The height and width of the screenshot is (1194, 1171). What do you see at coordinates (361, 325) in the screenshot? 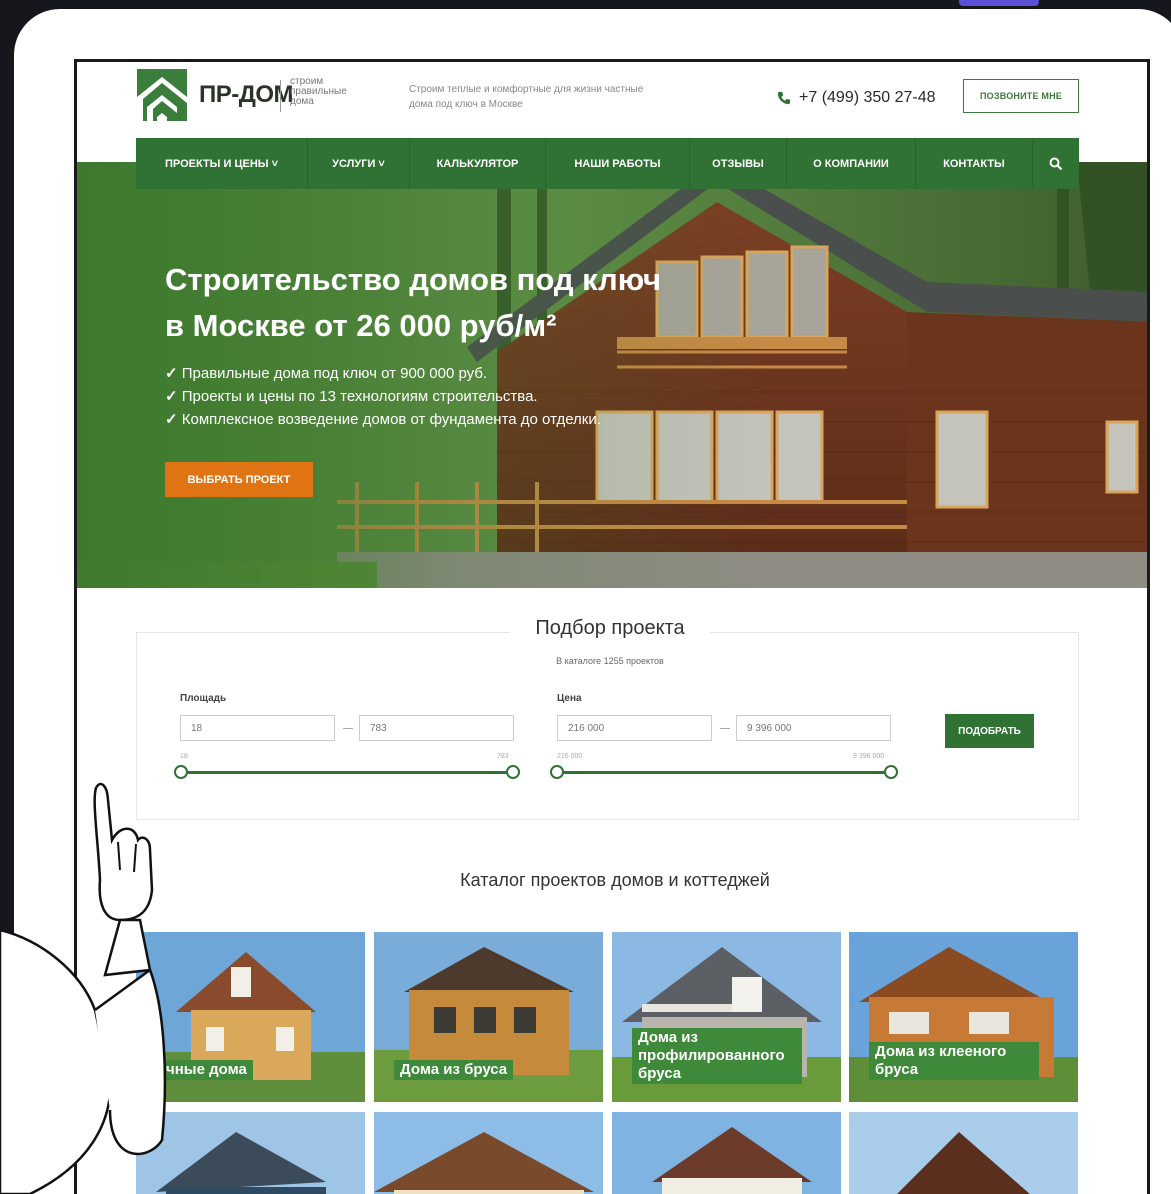
I see `hero-title-line: в Москве от 26 000 руб/м²` at bounding box center [361, 325].